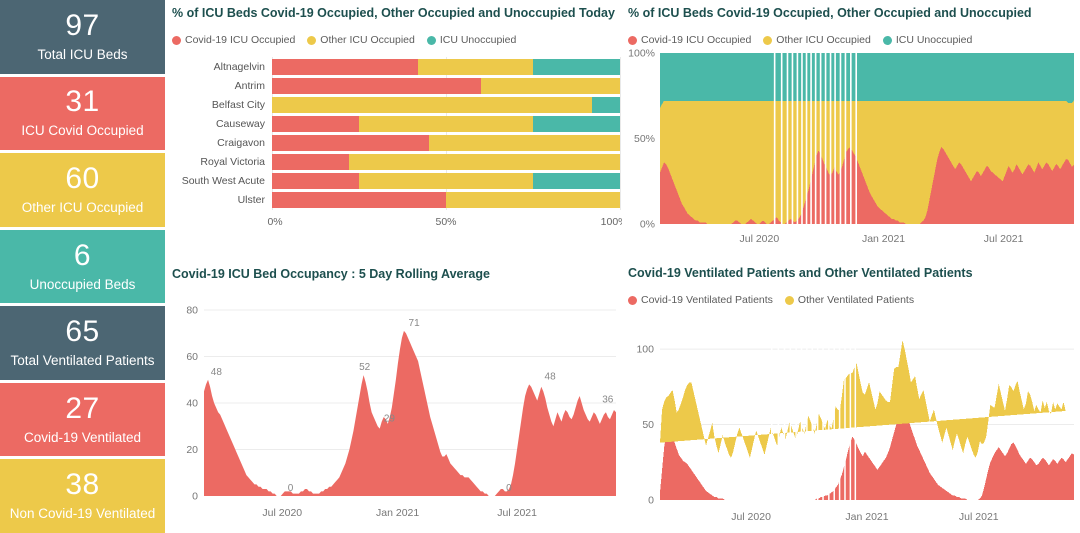  I want to click on kpi-label: Non Covid-19 Ventilated, so click(82, 514).